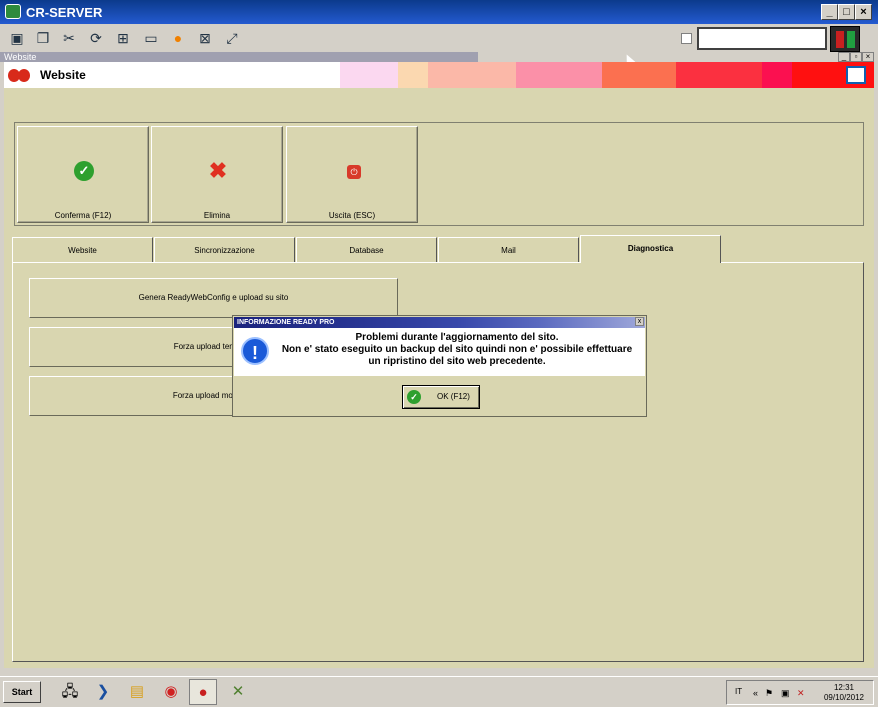 This screenshot has width=878, height=707. Describe the element at coordinates (844, 57) in the screenshot. I see `mdi-minimize-button: _` at that location.